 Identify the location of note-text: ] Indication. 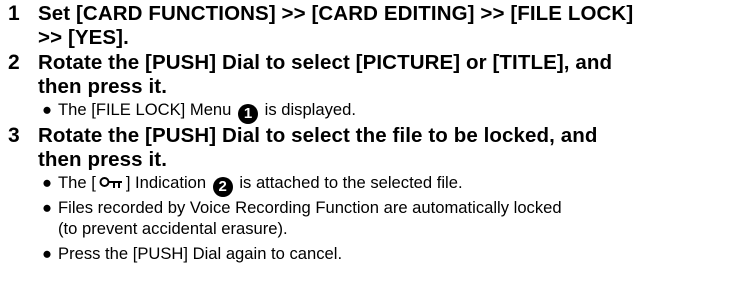
(166, 182).